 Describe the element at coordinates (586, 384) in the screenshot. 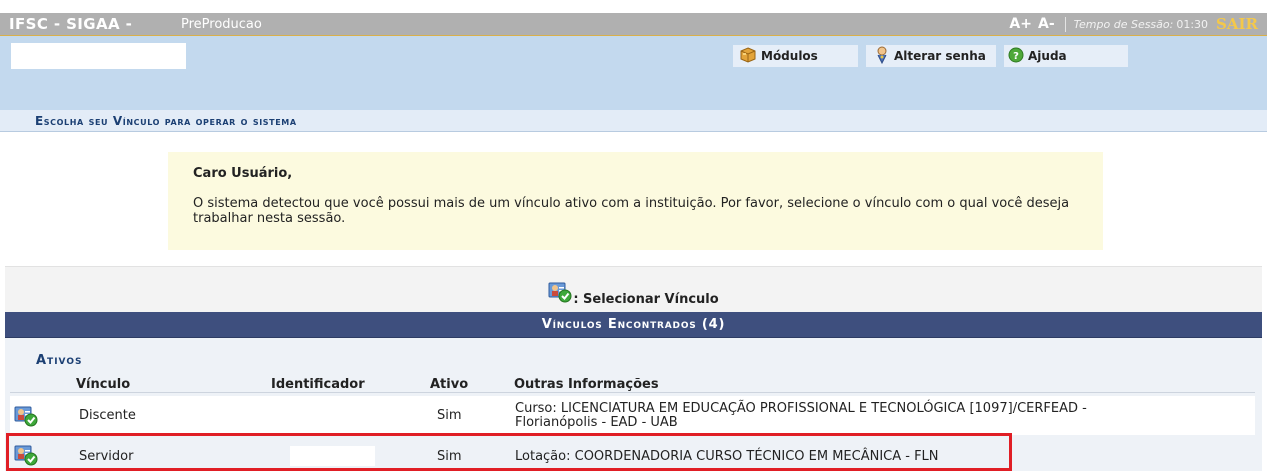

I see `column-header-outras-informacoes: Outras Informações` at that location.